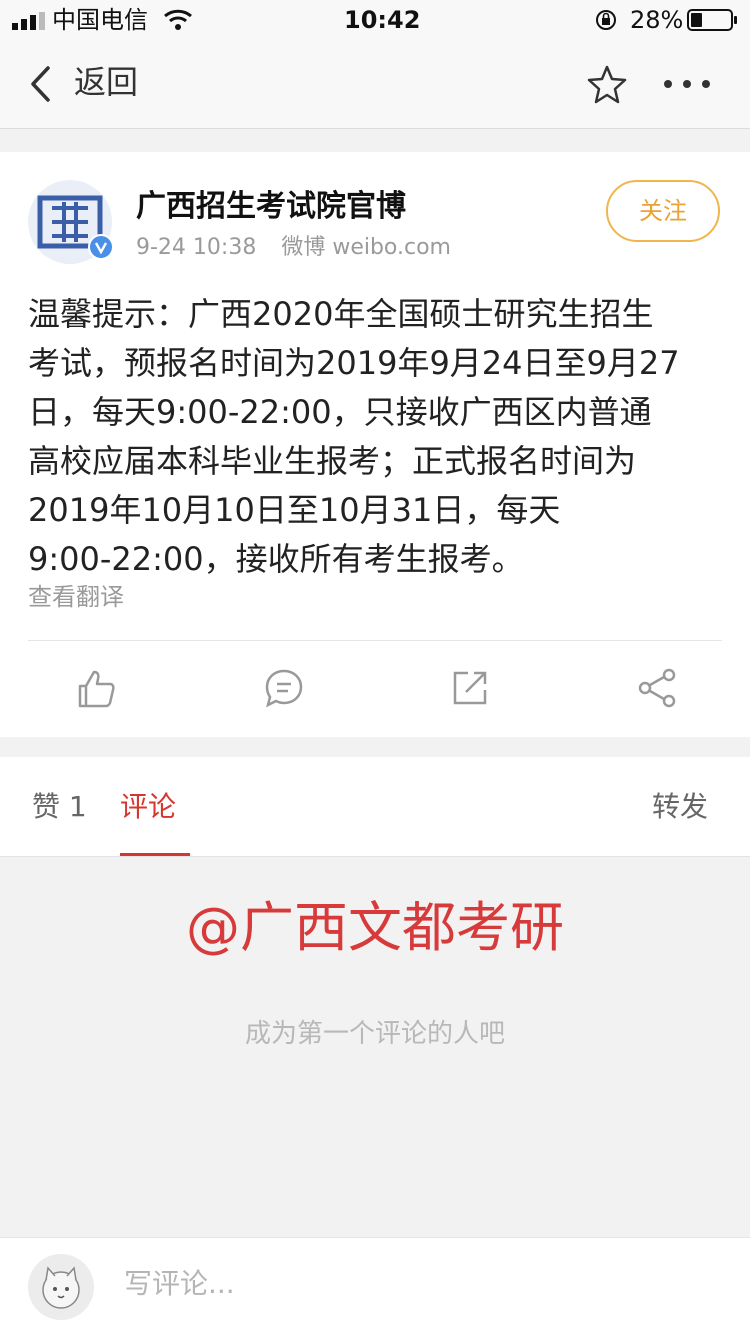 Image resolution: width=750 pixels, height=1335 pixels. What do you see at coordinates (657, 20) in the screenshot?
I see `battery-percent: 28%` at bounding box center [657, 20].